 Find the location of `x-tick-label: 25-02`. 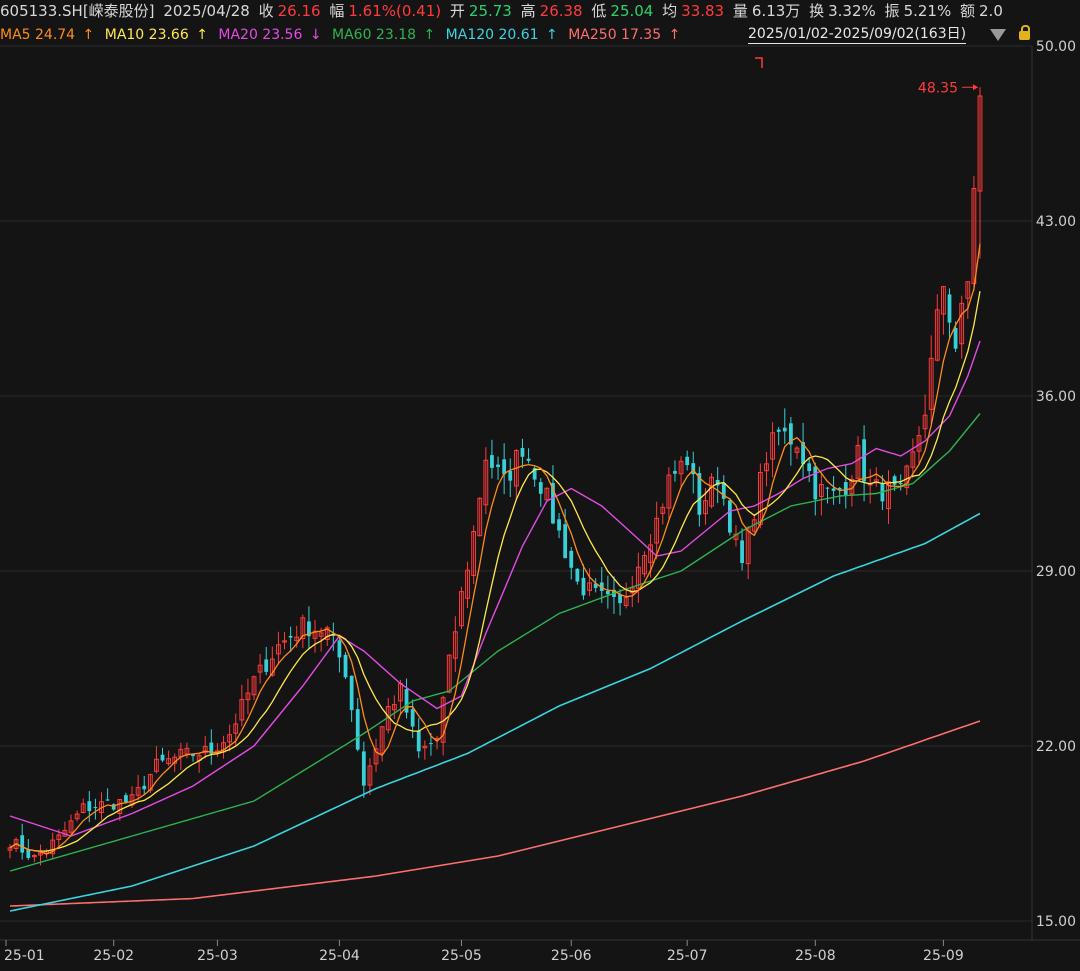

x-tick-label: 25-02 is located at coordinates (113, 956).